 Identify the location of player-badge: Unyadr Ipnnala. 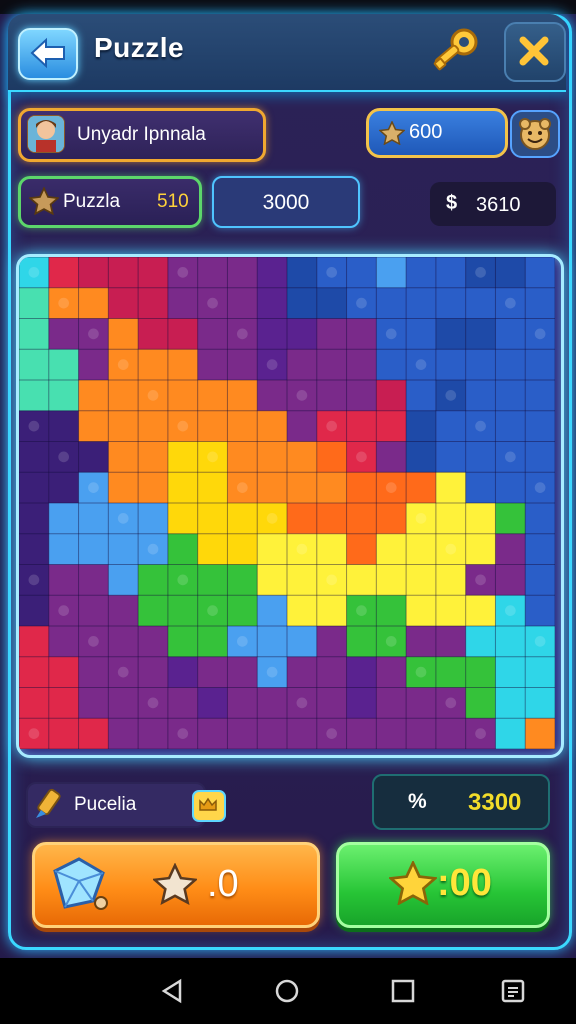
(142, 135).